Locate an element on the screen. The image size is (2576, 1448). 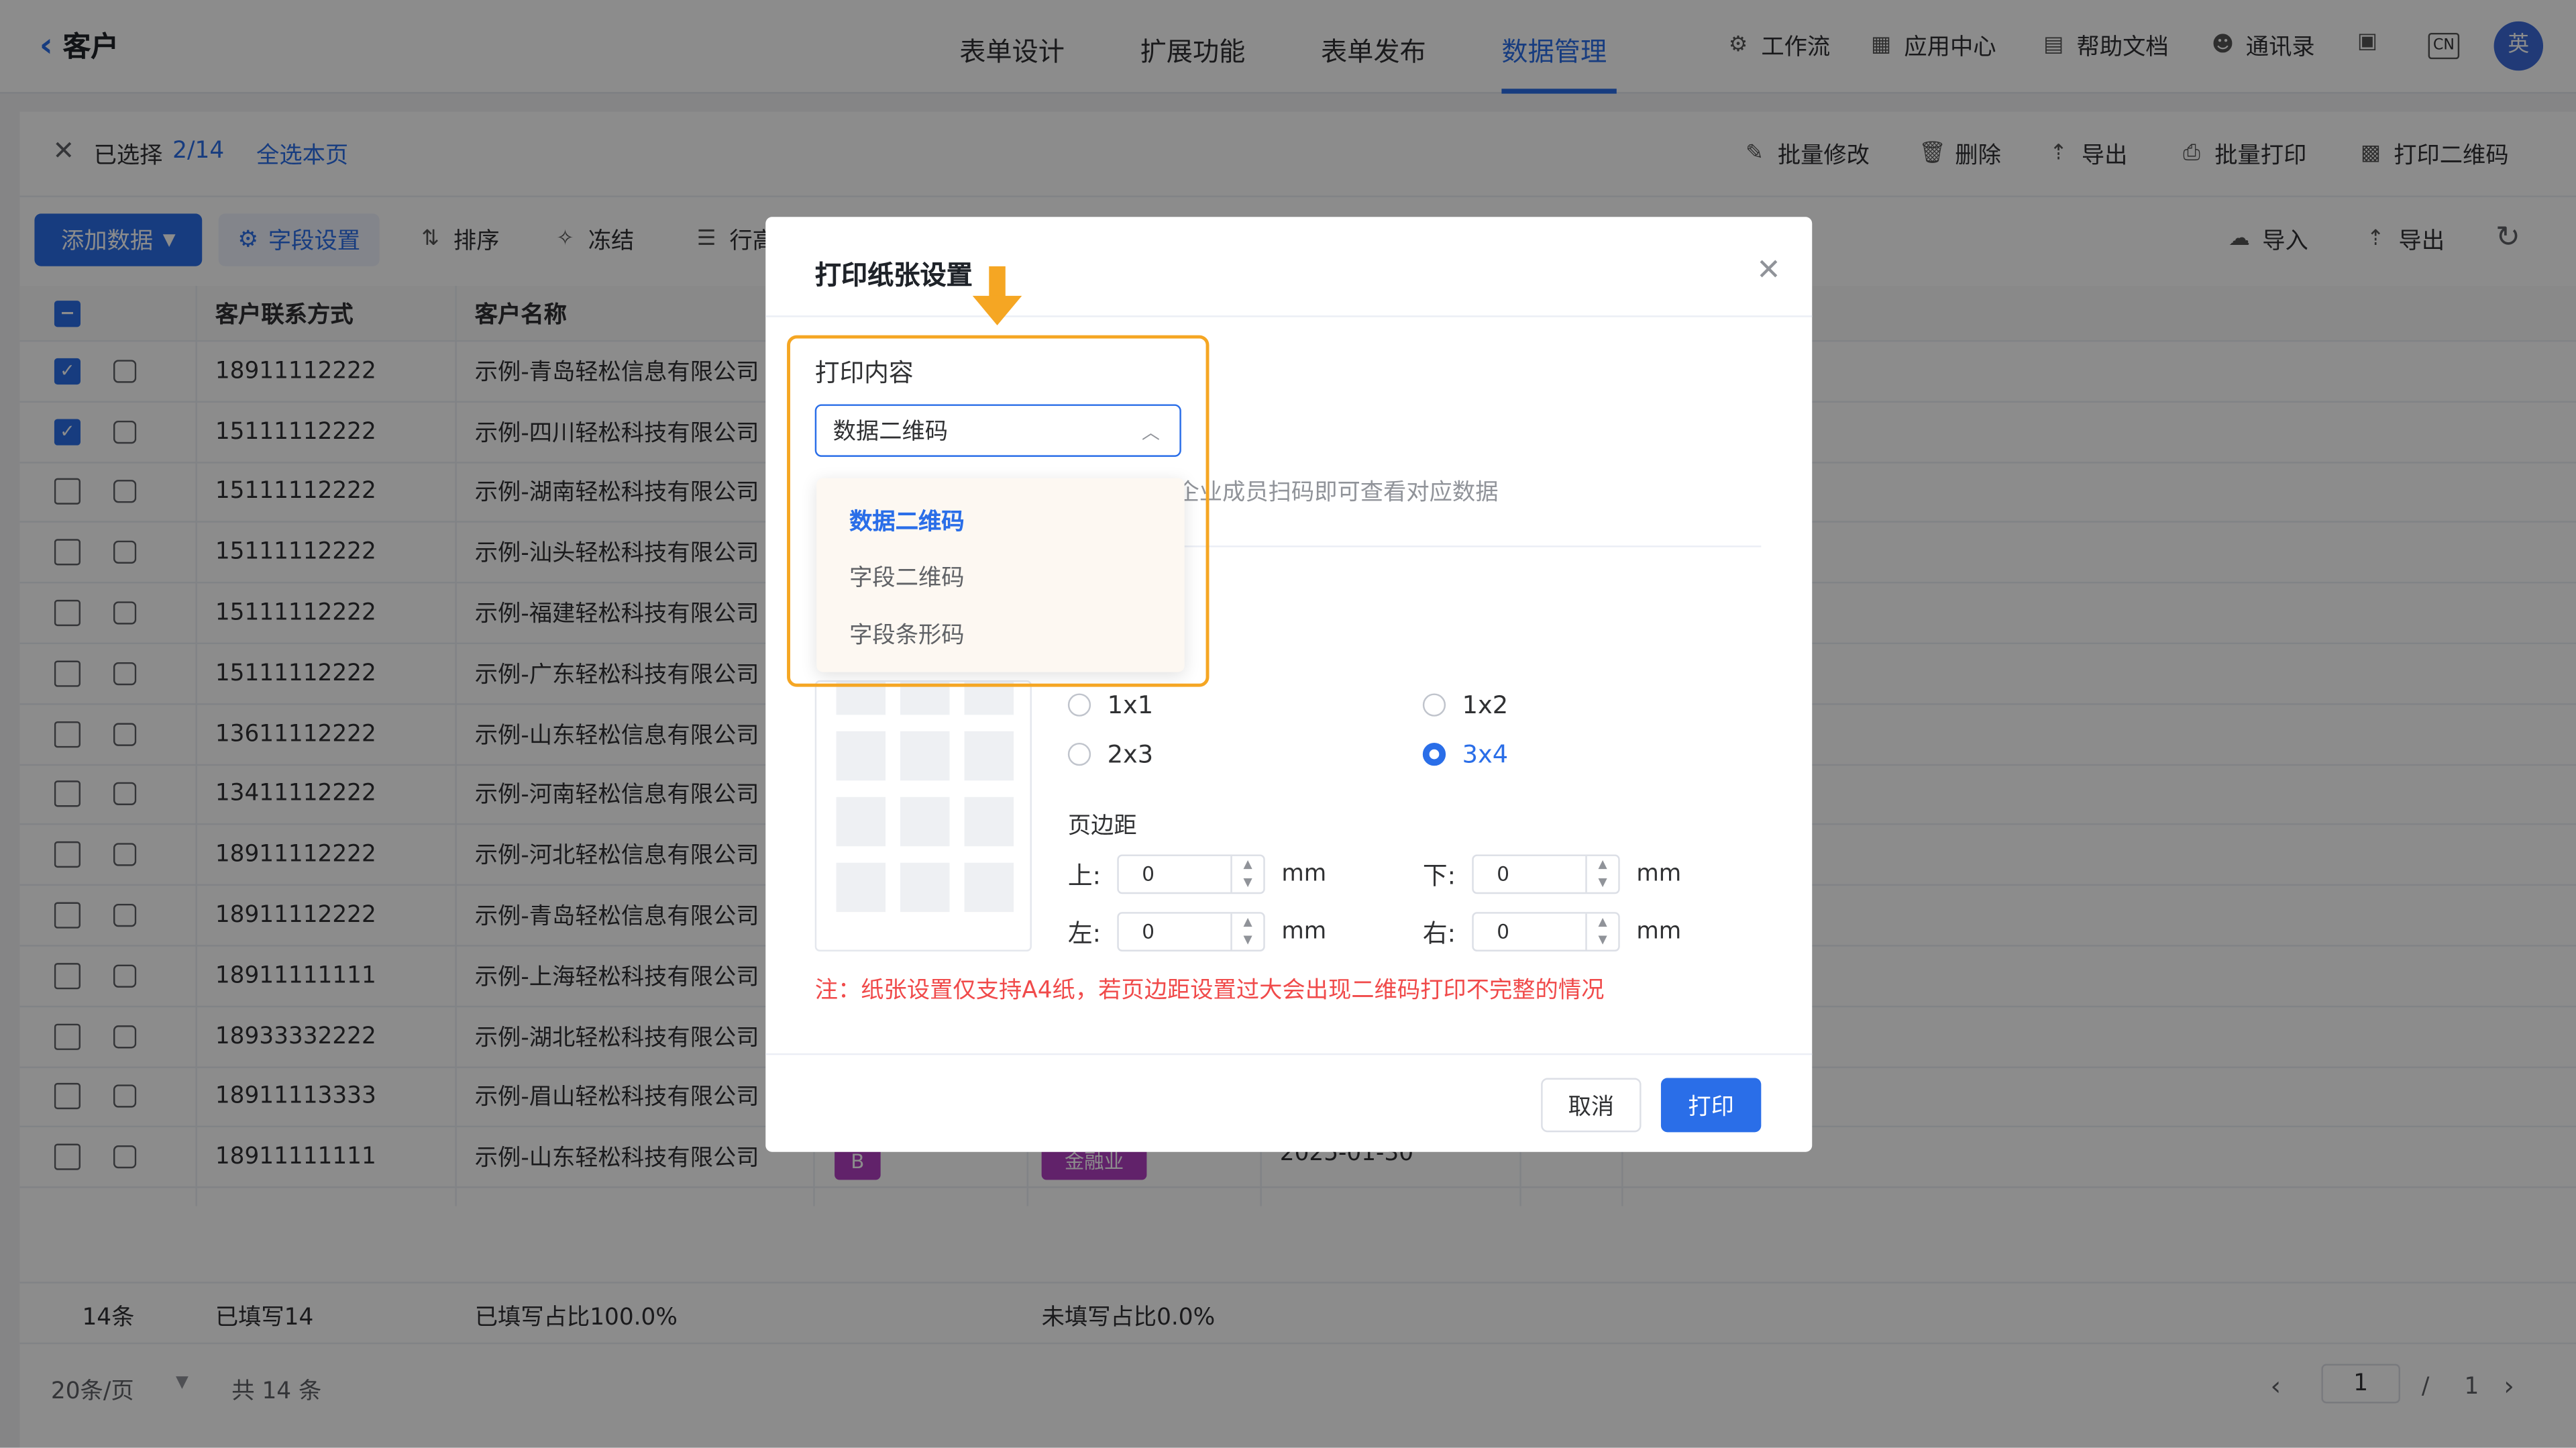
qrcode-hint: 企业成员扫码即可查看对应数据 is located at coordinates (1337, 493).